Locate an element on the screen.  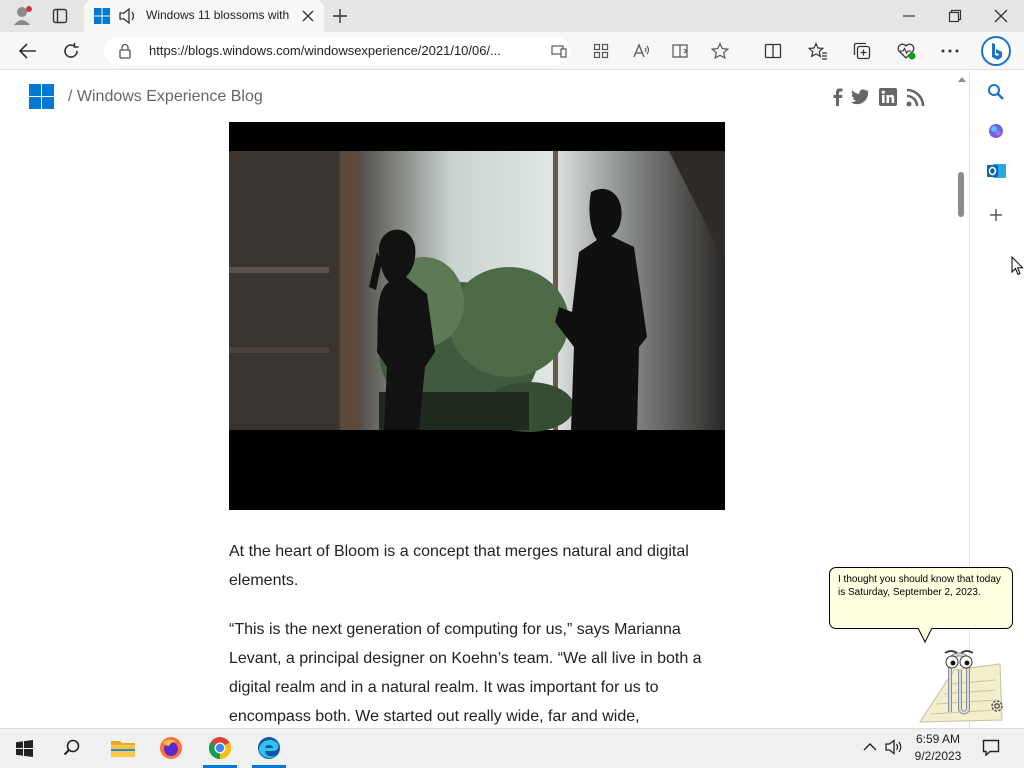
page-scrollbar is located at coordinates (961, 399).